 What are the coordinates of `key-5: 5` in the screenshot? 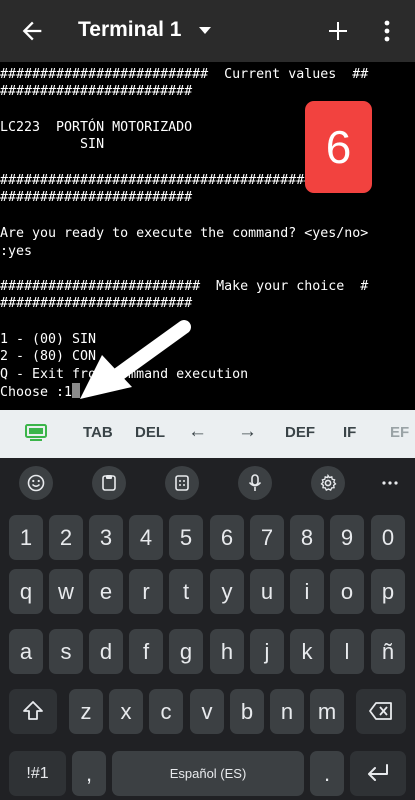 It's located at (186, 537).